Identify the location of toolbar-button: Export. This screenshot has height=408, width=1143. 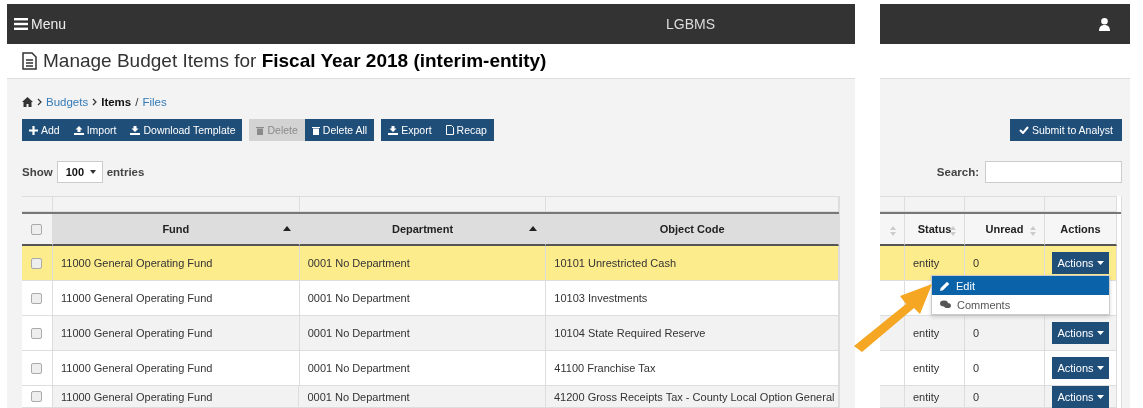
(410, 130).